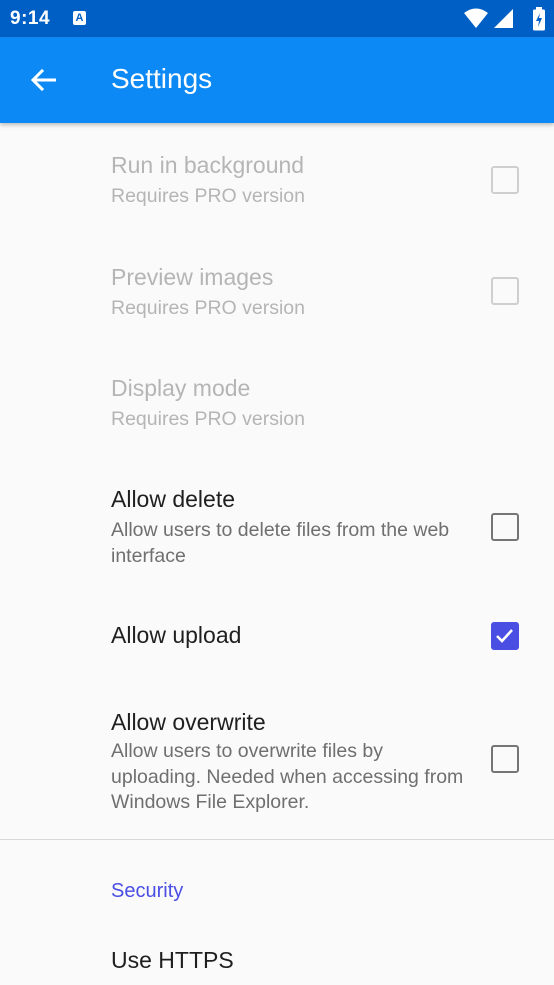 The height and width of the screenshot is (985, 554). I want to click on pref-display-mode: Display mode Requires PRO version, so click(277, 400).